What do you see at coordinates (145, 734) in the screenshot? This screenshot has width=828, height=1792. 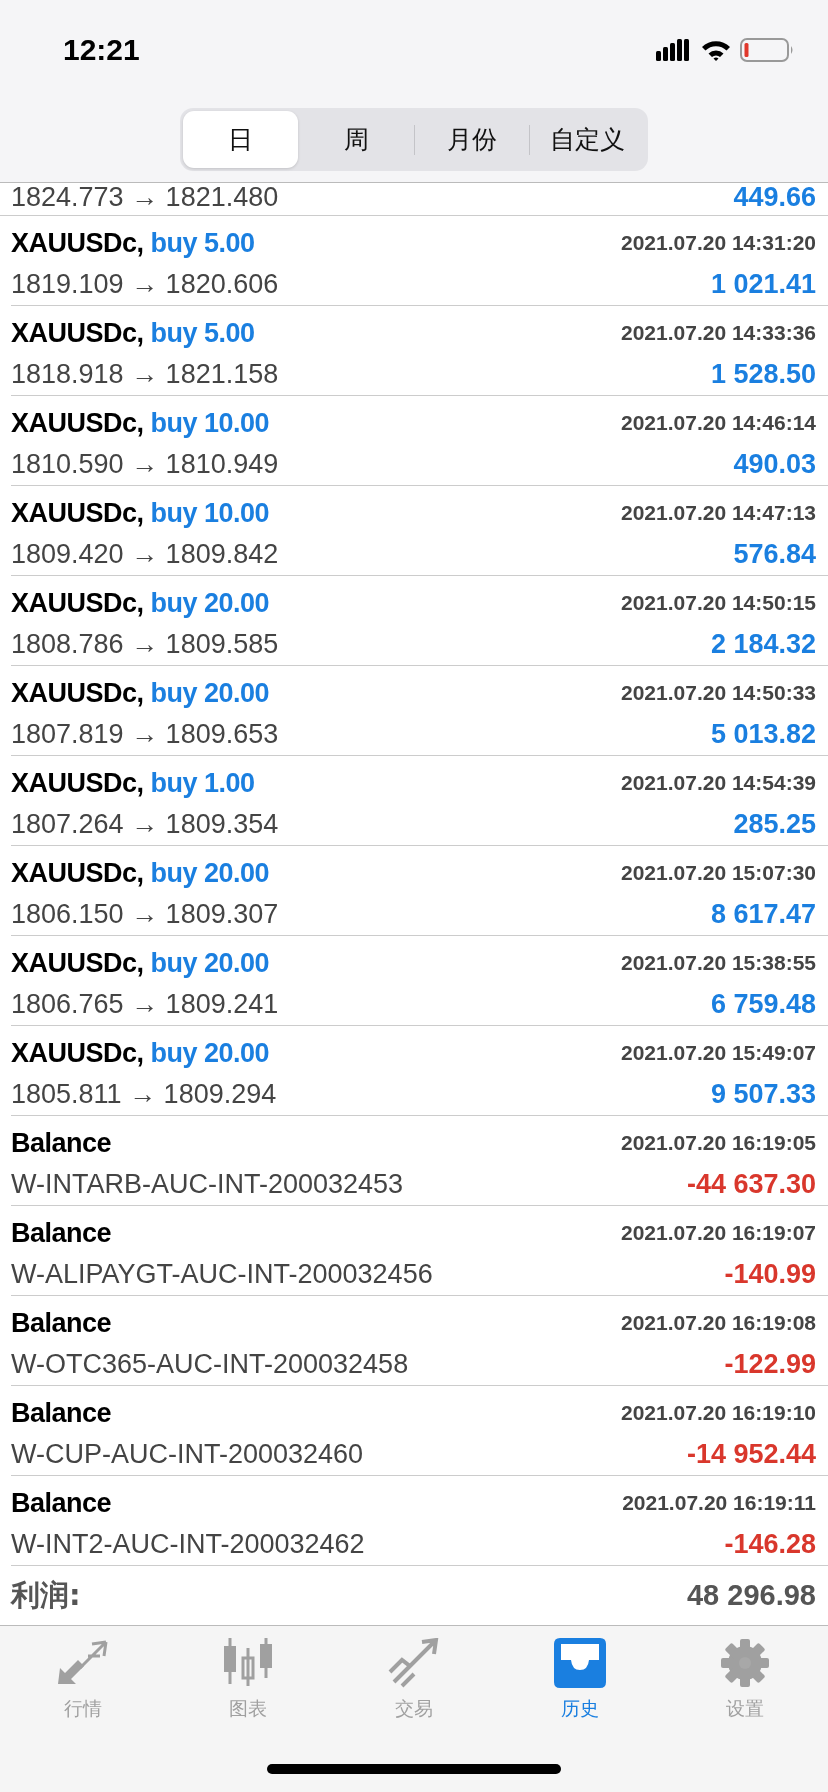 I see `price-range: 1807.819 → 1809.653` at bounding box center [145, 734].